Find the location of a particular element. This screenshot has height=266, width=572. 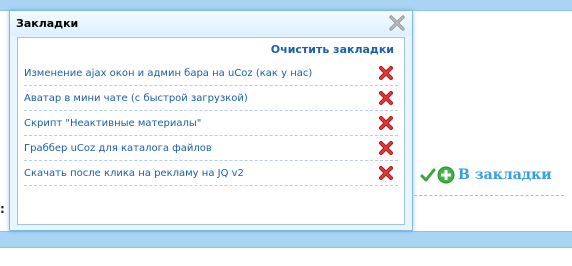

clear-bookmarks-link: Очистить закладки is located at coordinates (332, 49).